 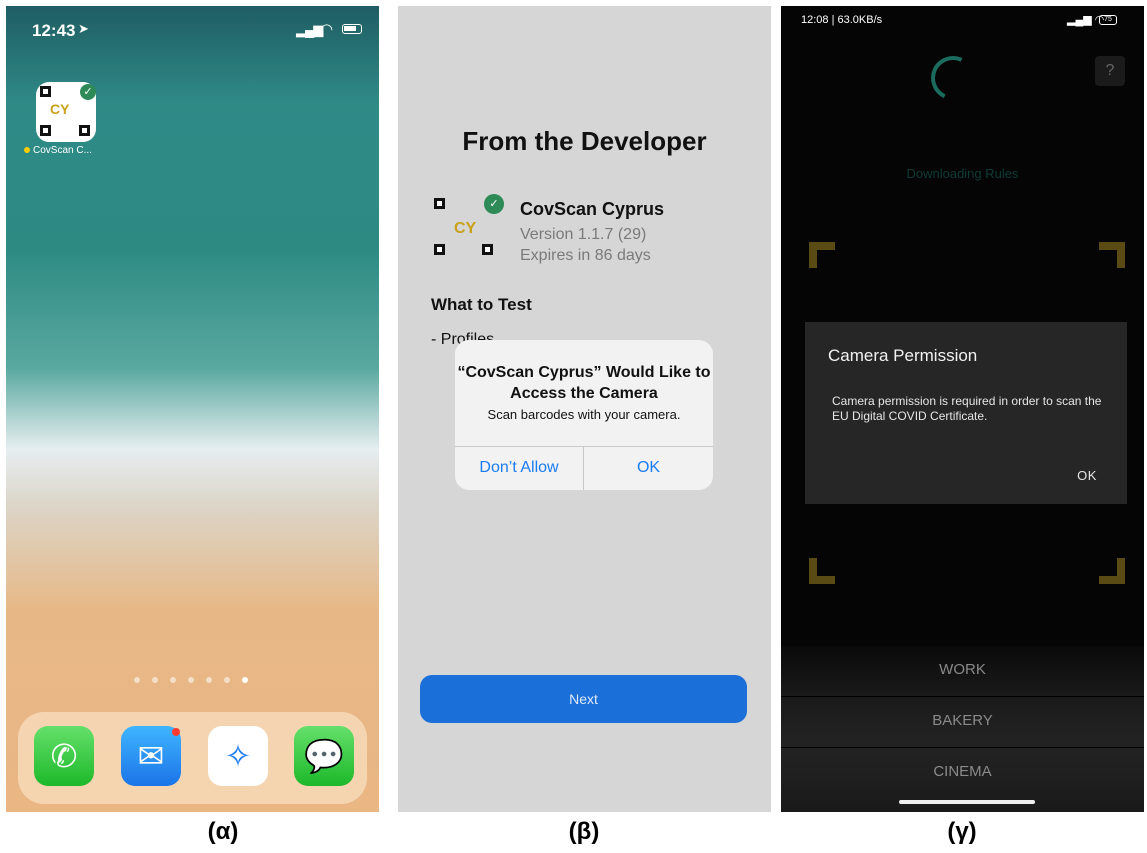 I want to click on battery-icon: 75, so click(x=1108, y=20).